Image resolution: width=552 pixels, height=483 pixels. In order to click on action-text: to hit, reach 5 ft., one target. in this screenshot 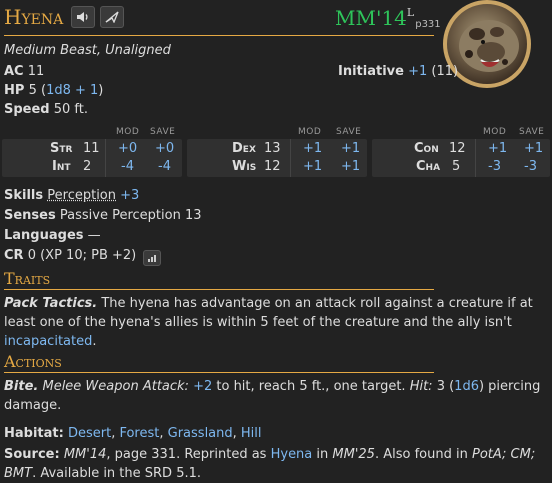, I will do `click(311, 386)`.